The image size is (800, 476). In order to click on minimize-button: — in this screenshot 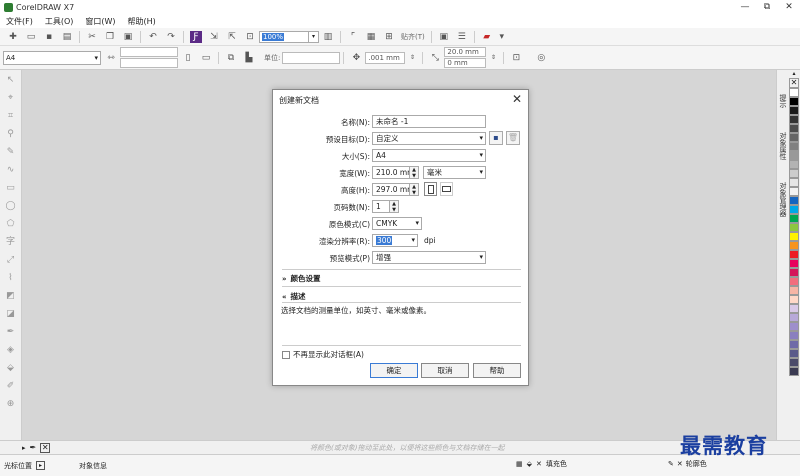, I will do `click(745, 7)`.